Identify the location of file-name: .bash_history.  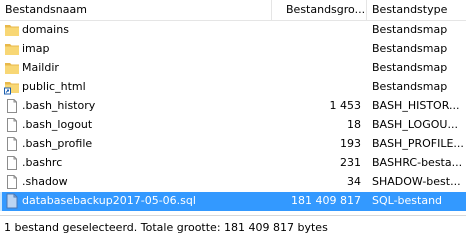
(59, 105).